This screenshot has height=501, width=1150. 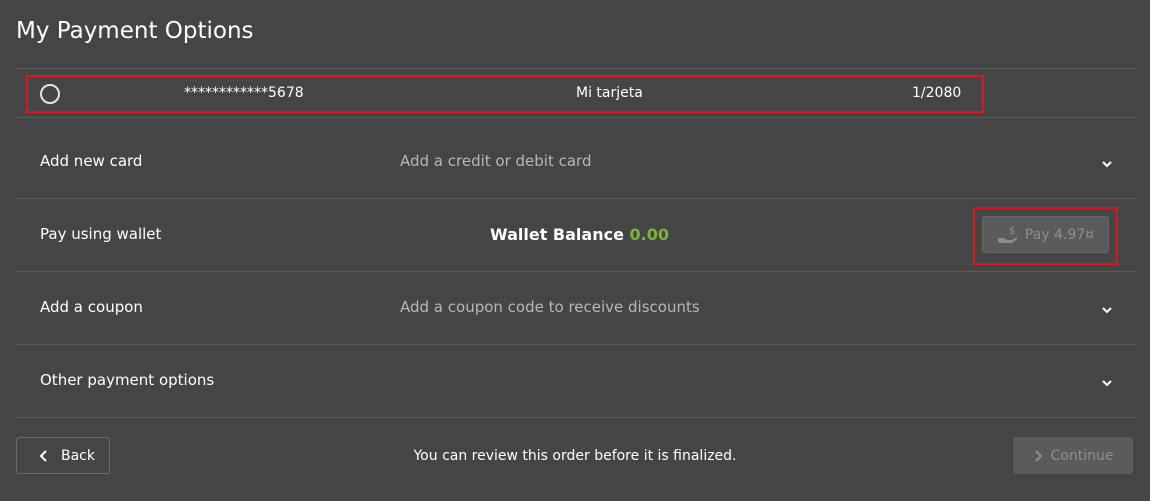 What do you see at coordinates (649, 234) in the screenshot?
I see `wallet-balance-value: 0.00` at bounding box center [649, 234].